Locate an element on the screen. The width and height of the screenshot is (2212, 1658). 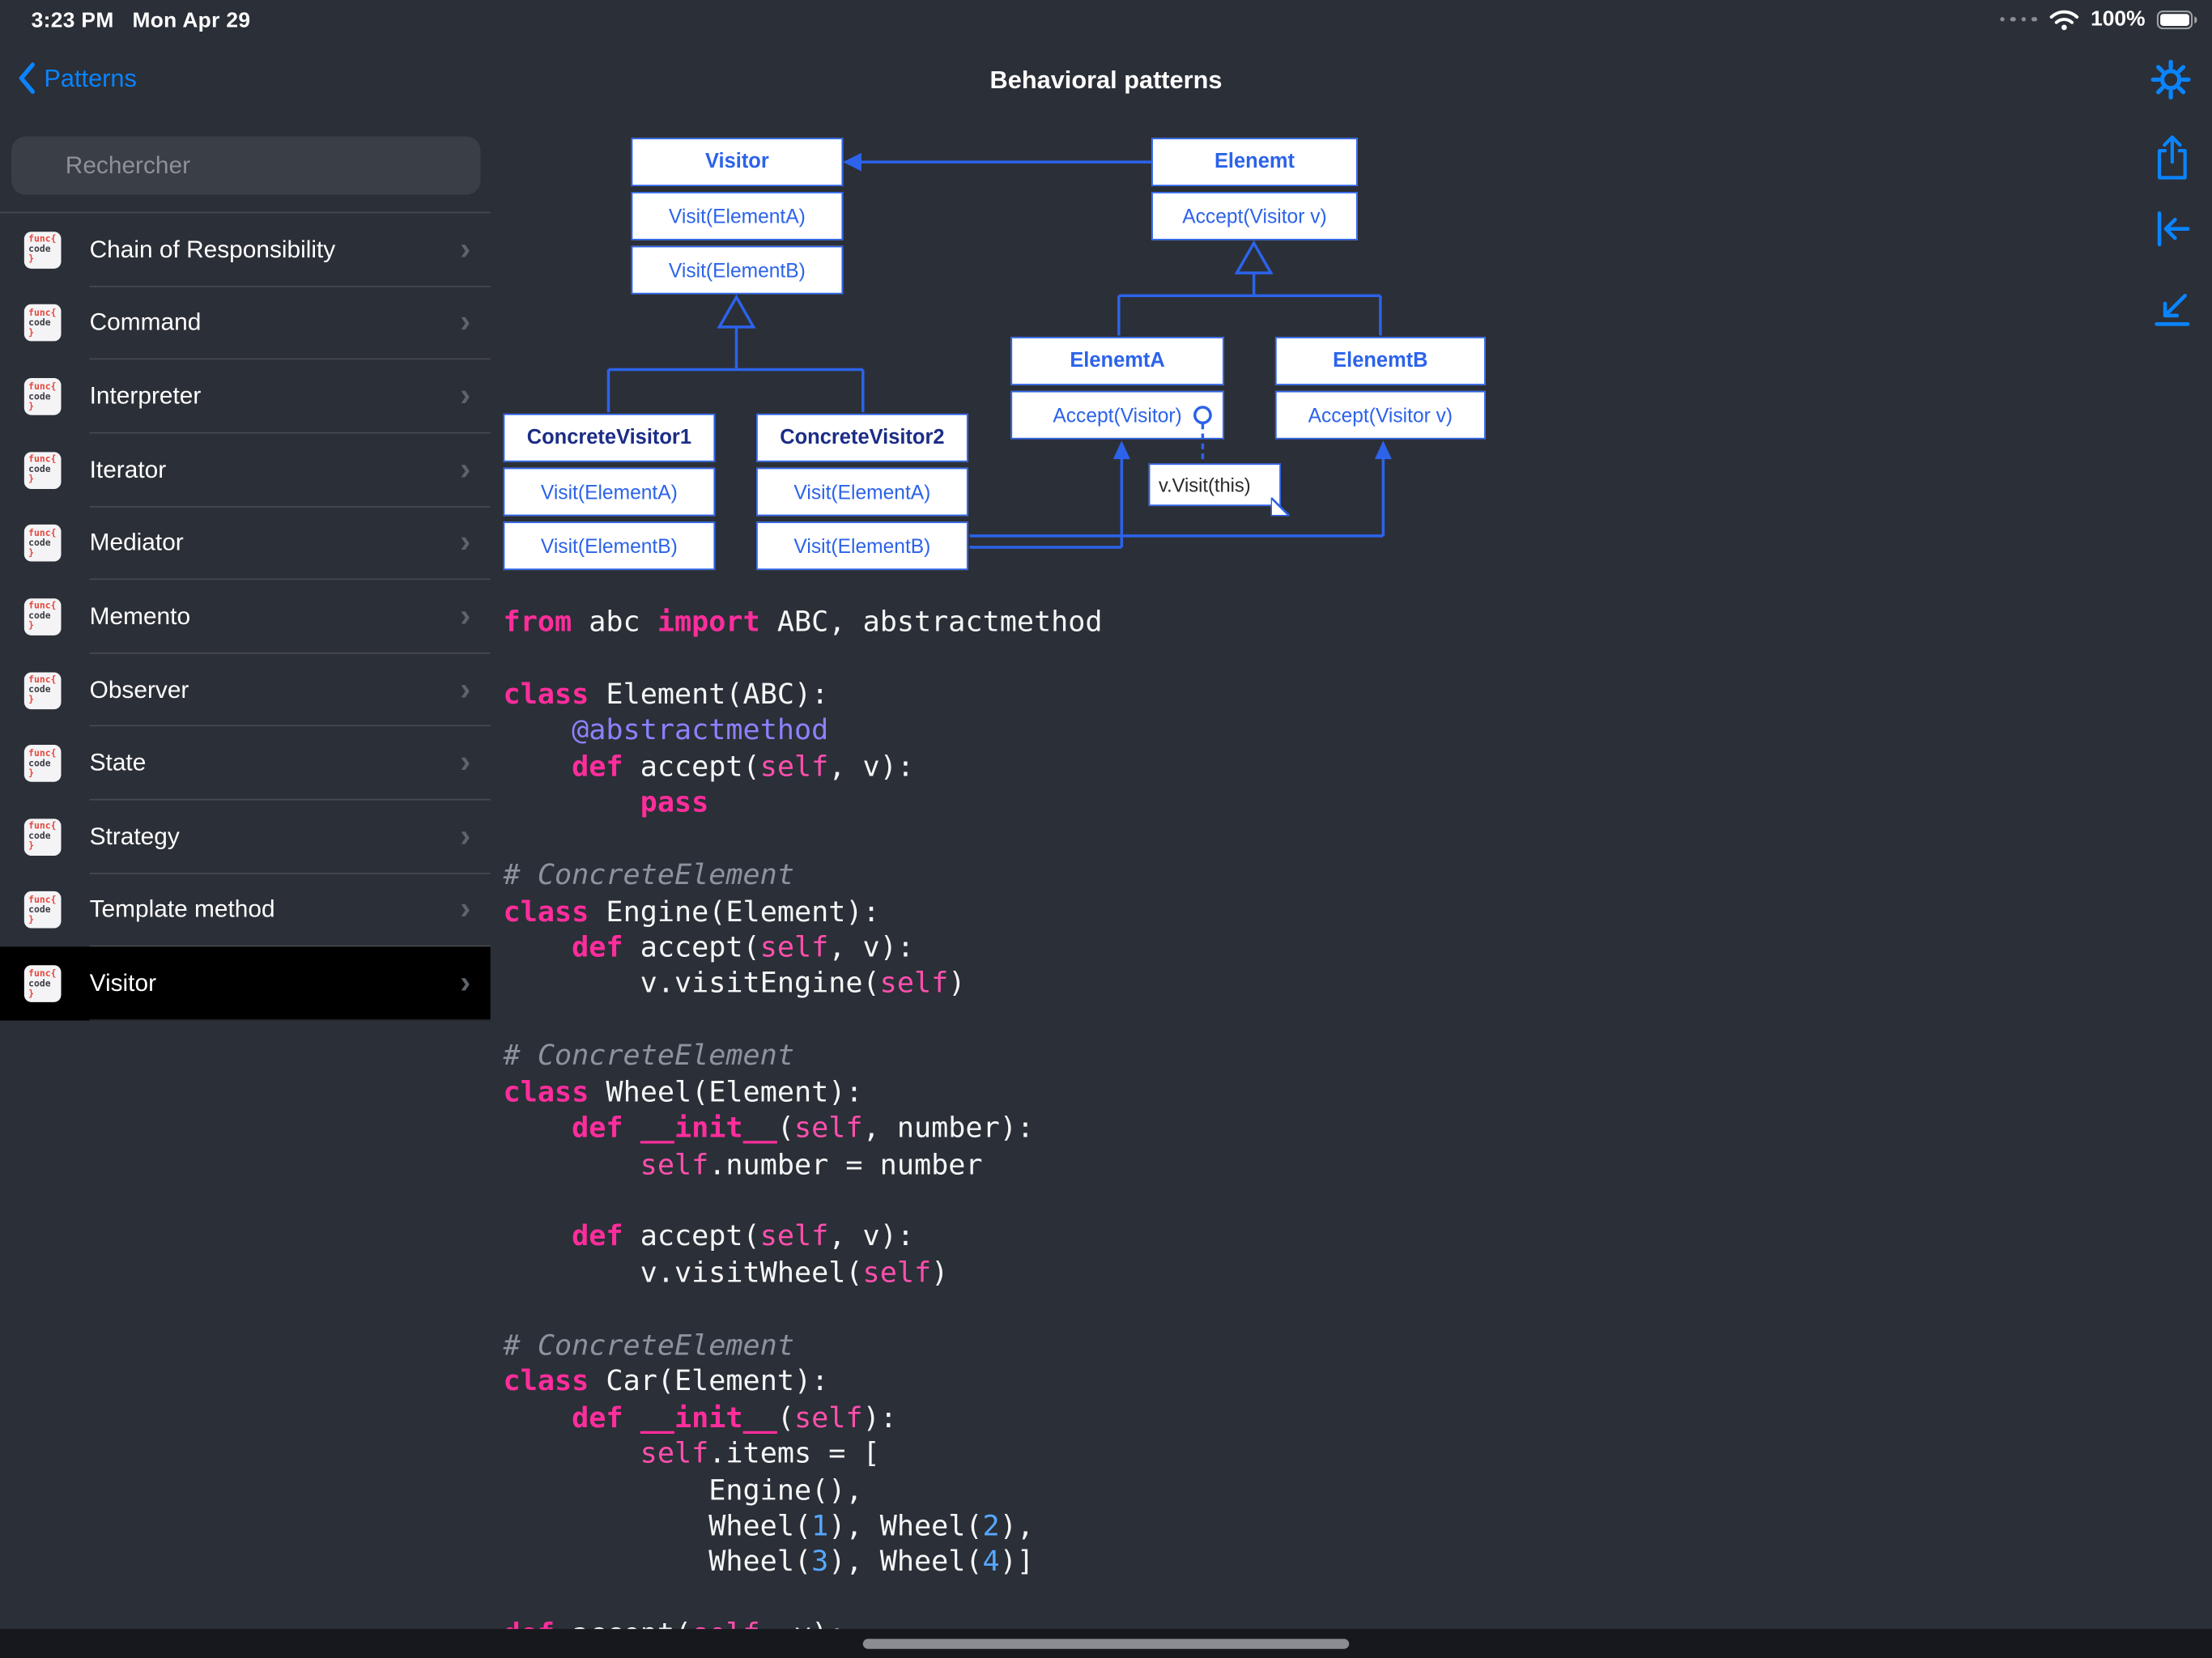
sidebar-item-template-method: func{code} Template method › is located at coordinates (246, 910).